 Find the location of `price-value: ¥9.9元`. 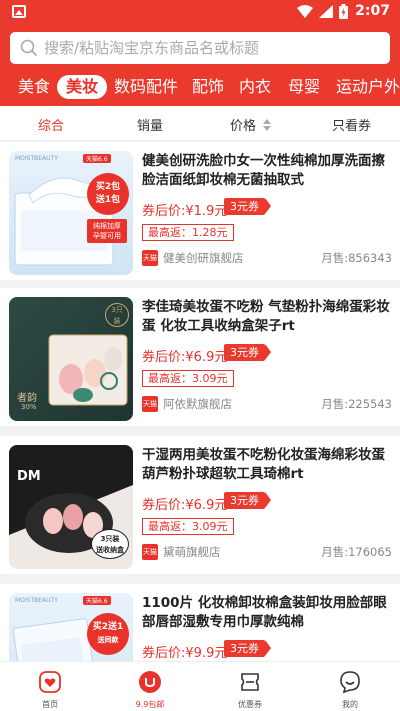

price-value: ¥9.9元 is located at coordinates (206, 653).